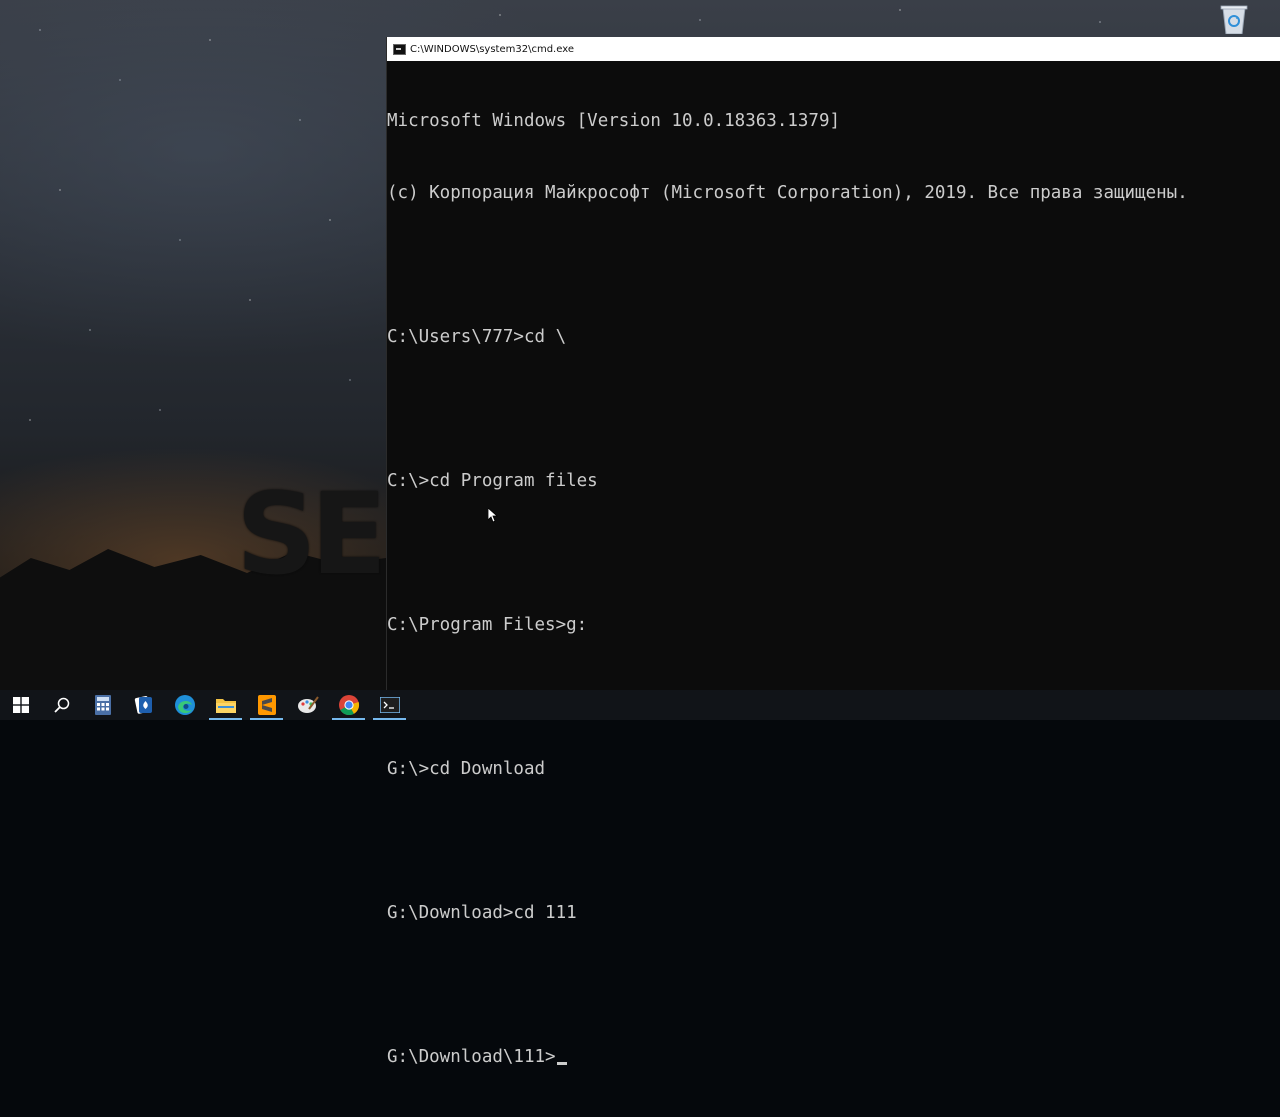  Describe the element at coordinates (493, 515) in the screenshot. I see `mouse-pointer-icon` at that location.